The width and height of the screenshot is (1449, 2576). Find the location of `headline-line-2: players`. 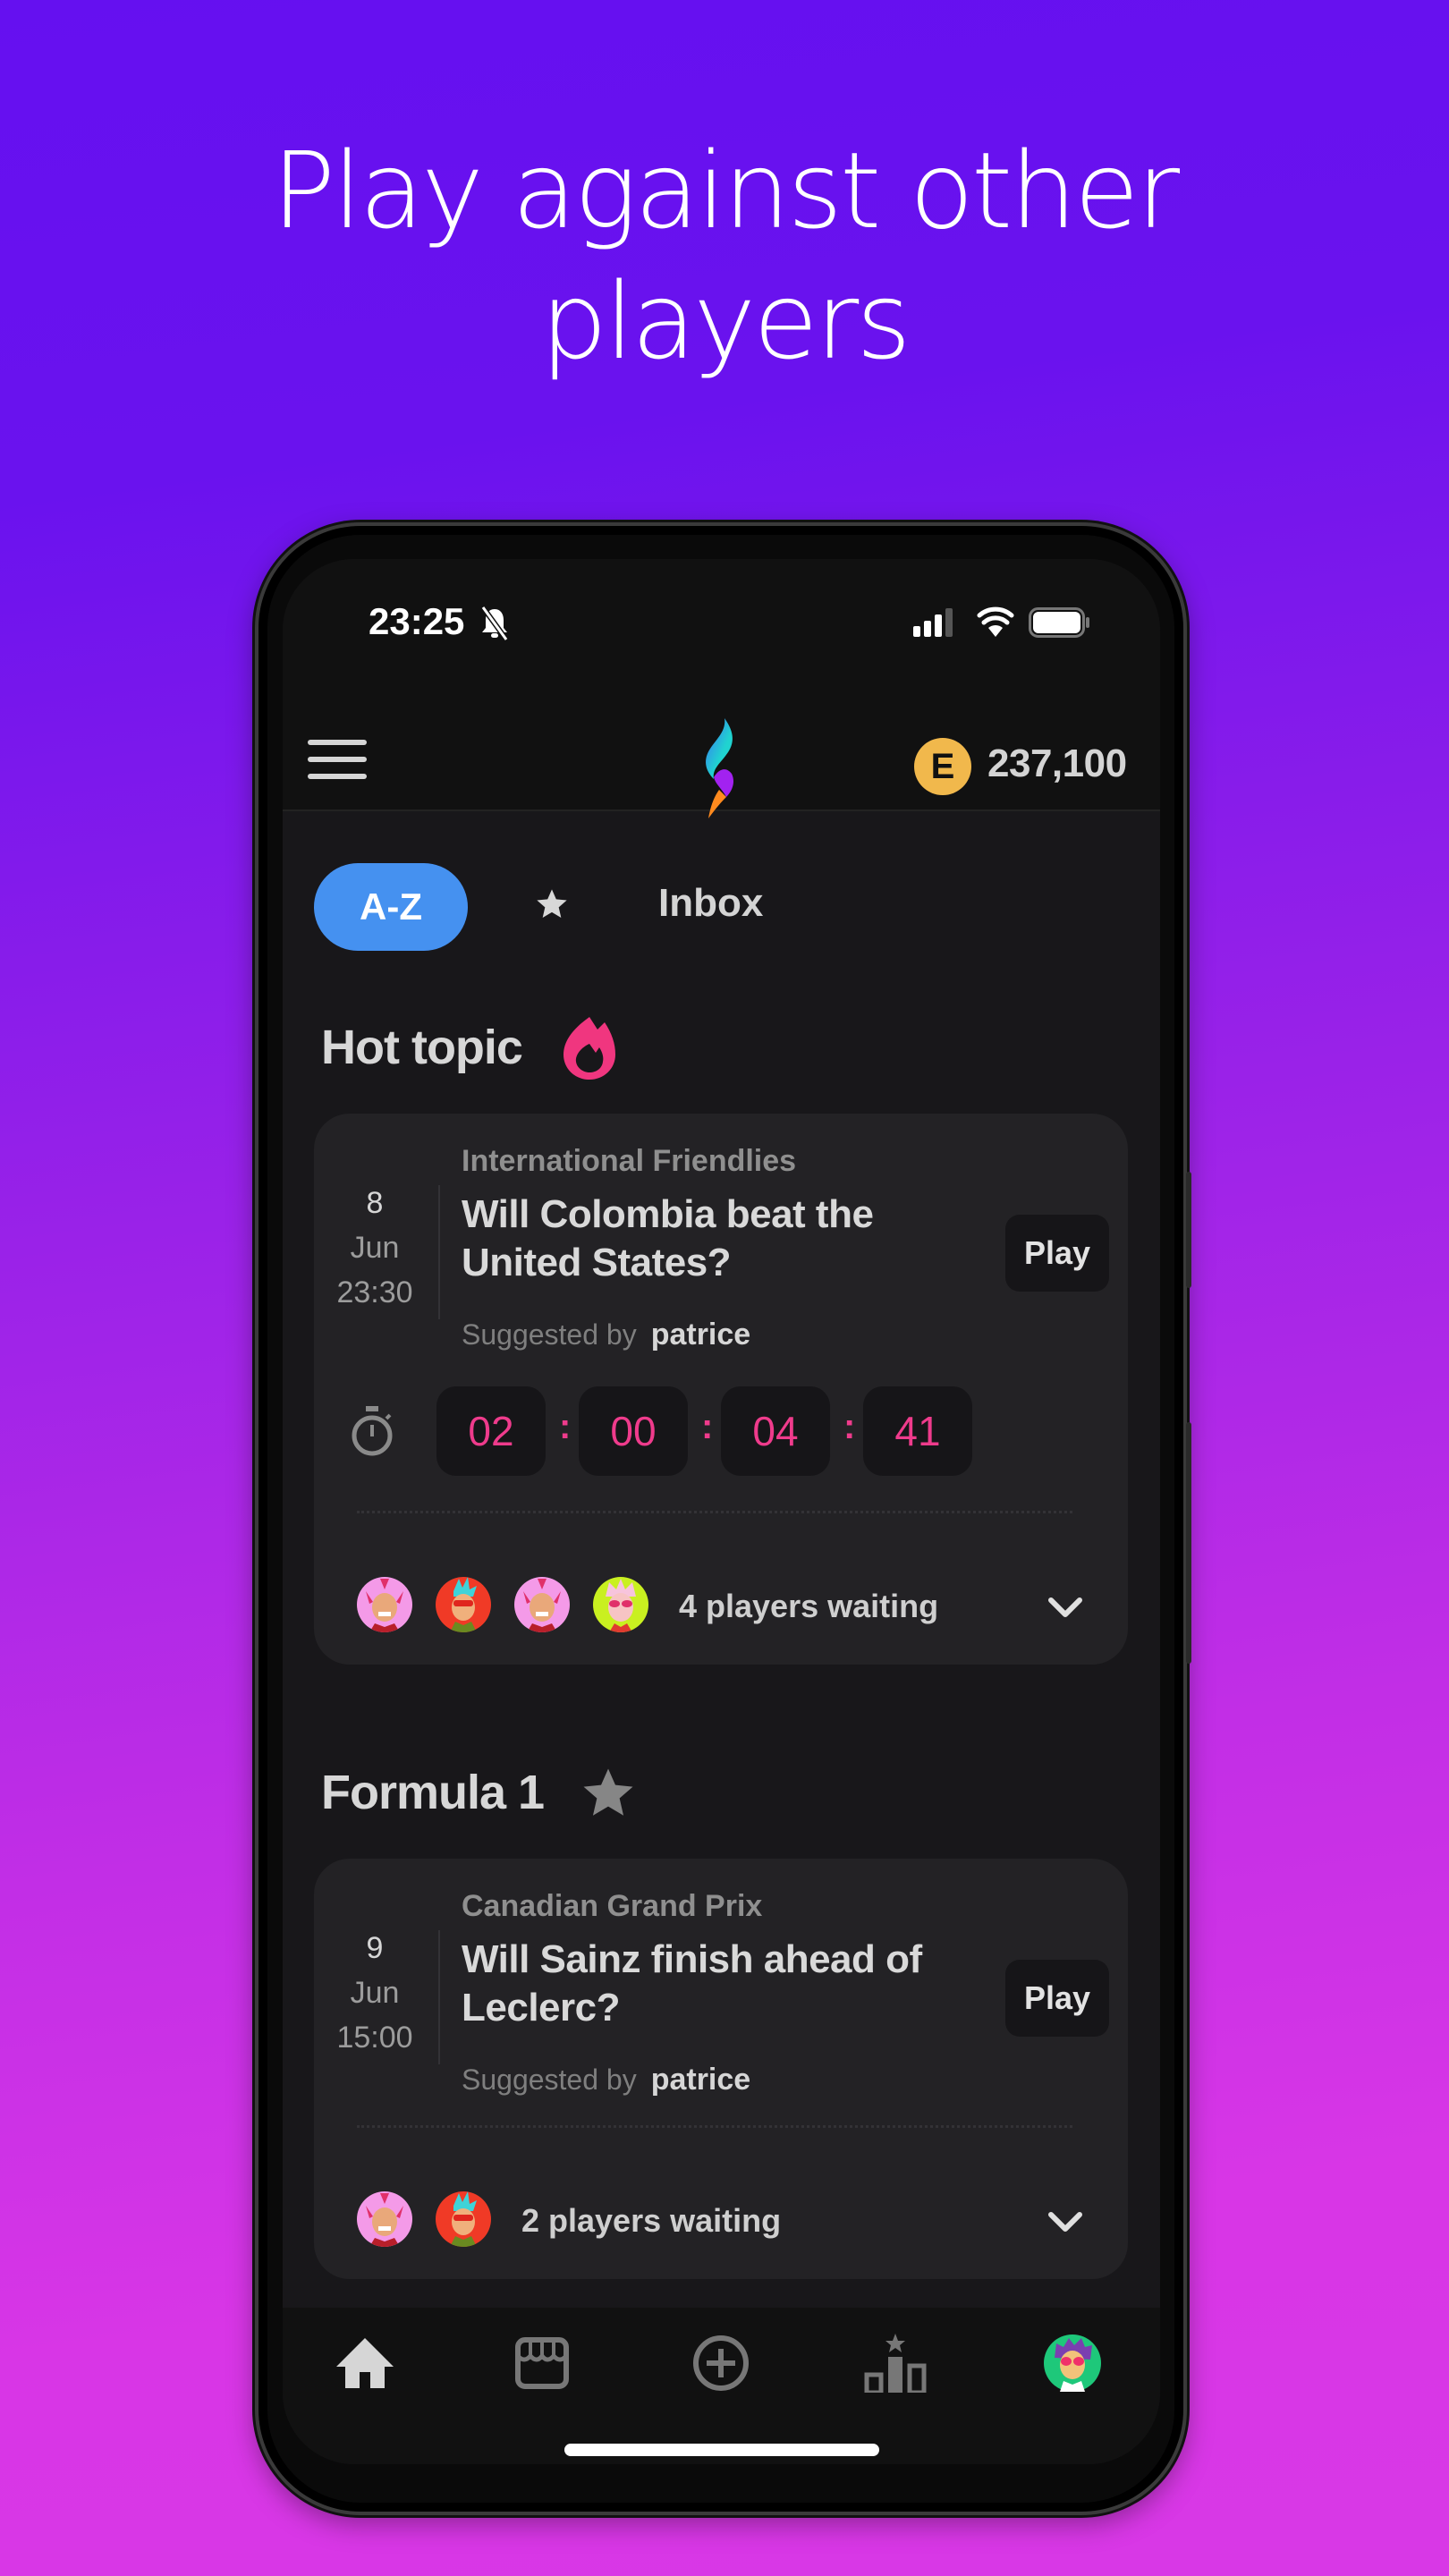

headline-line-2: players is located at coordinates (725, 321).